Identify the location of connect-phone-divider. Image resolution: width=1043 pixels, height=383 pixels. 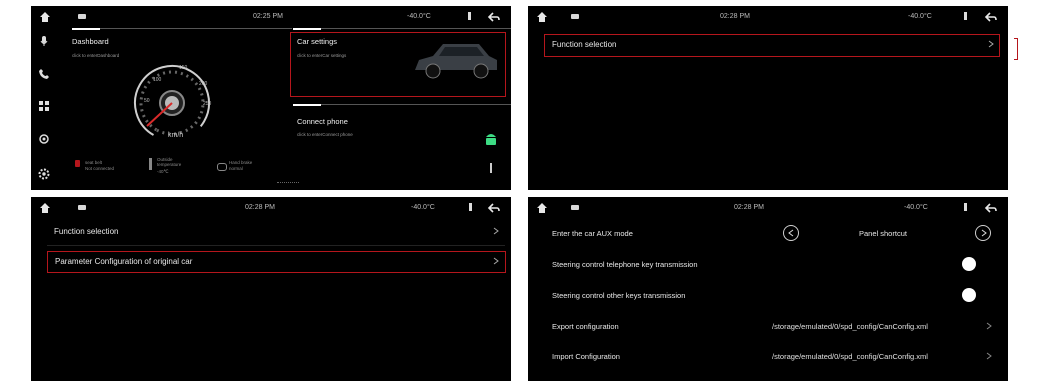
(416, 104).